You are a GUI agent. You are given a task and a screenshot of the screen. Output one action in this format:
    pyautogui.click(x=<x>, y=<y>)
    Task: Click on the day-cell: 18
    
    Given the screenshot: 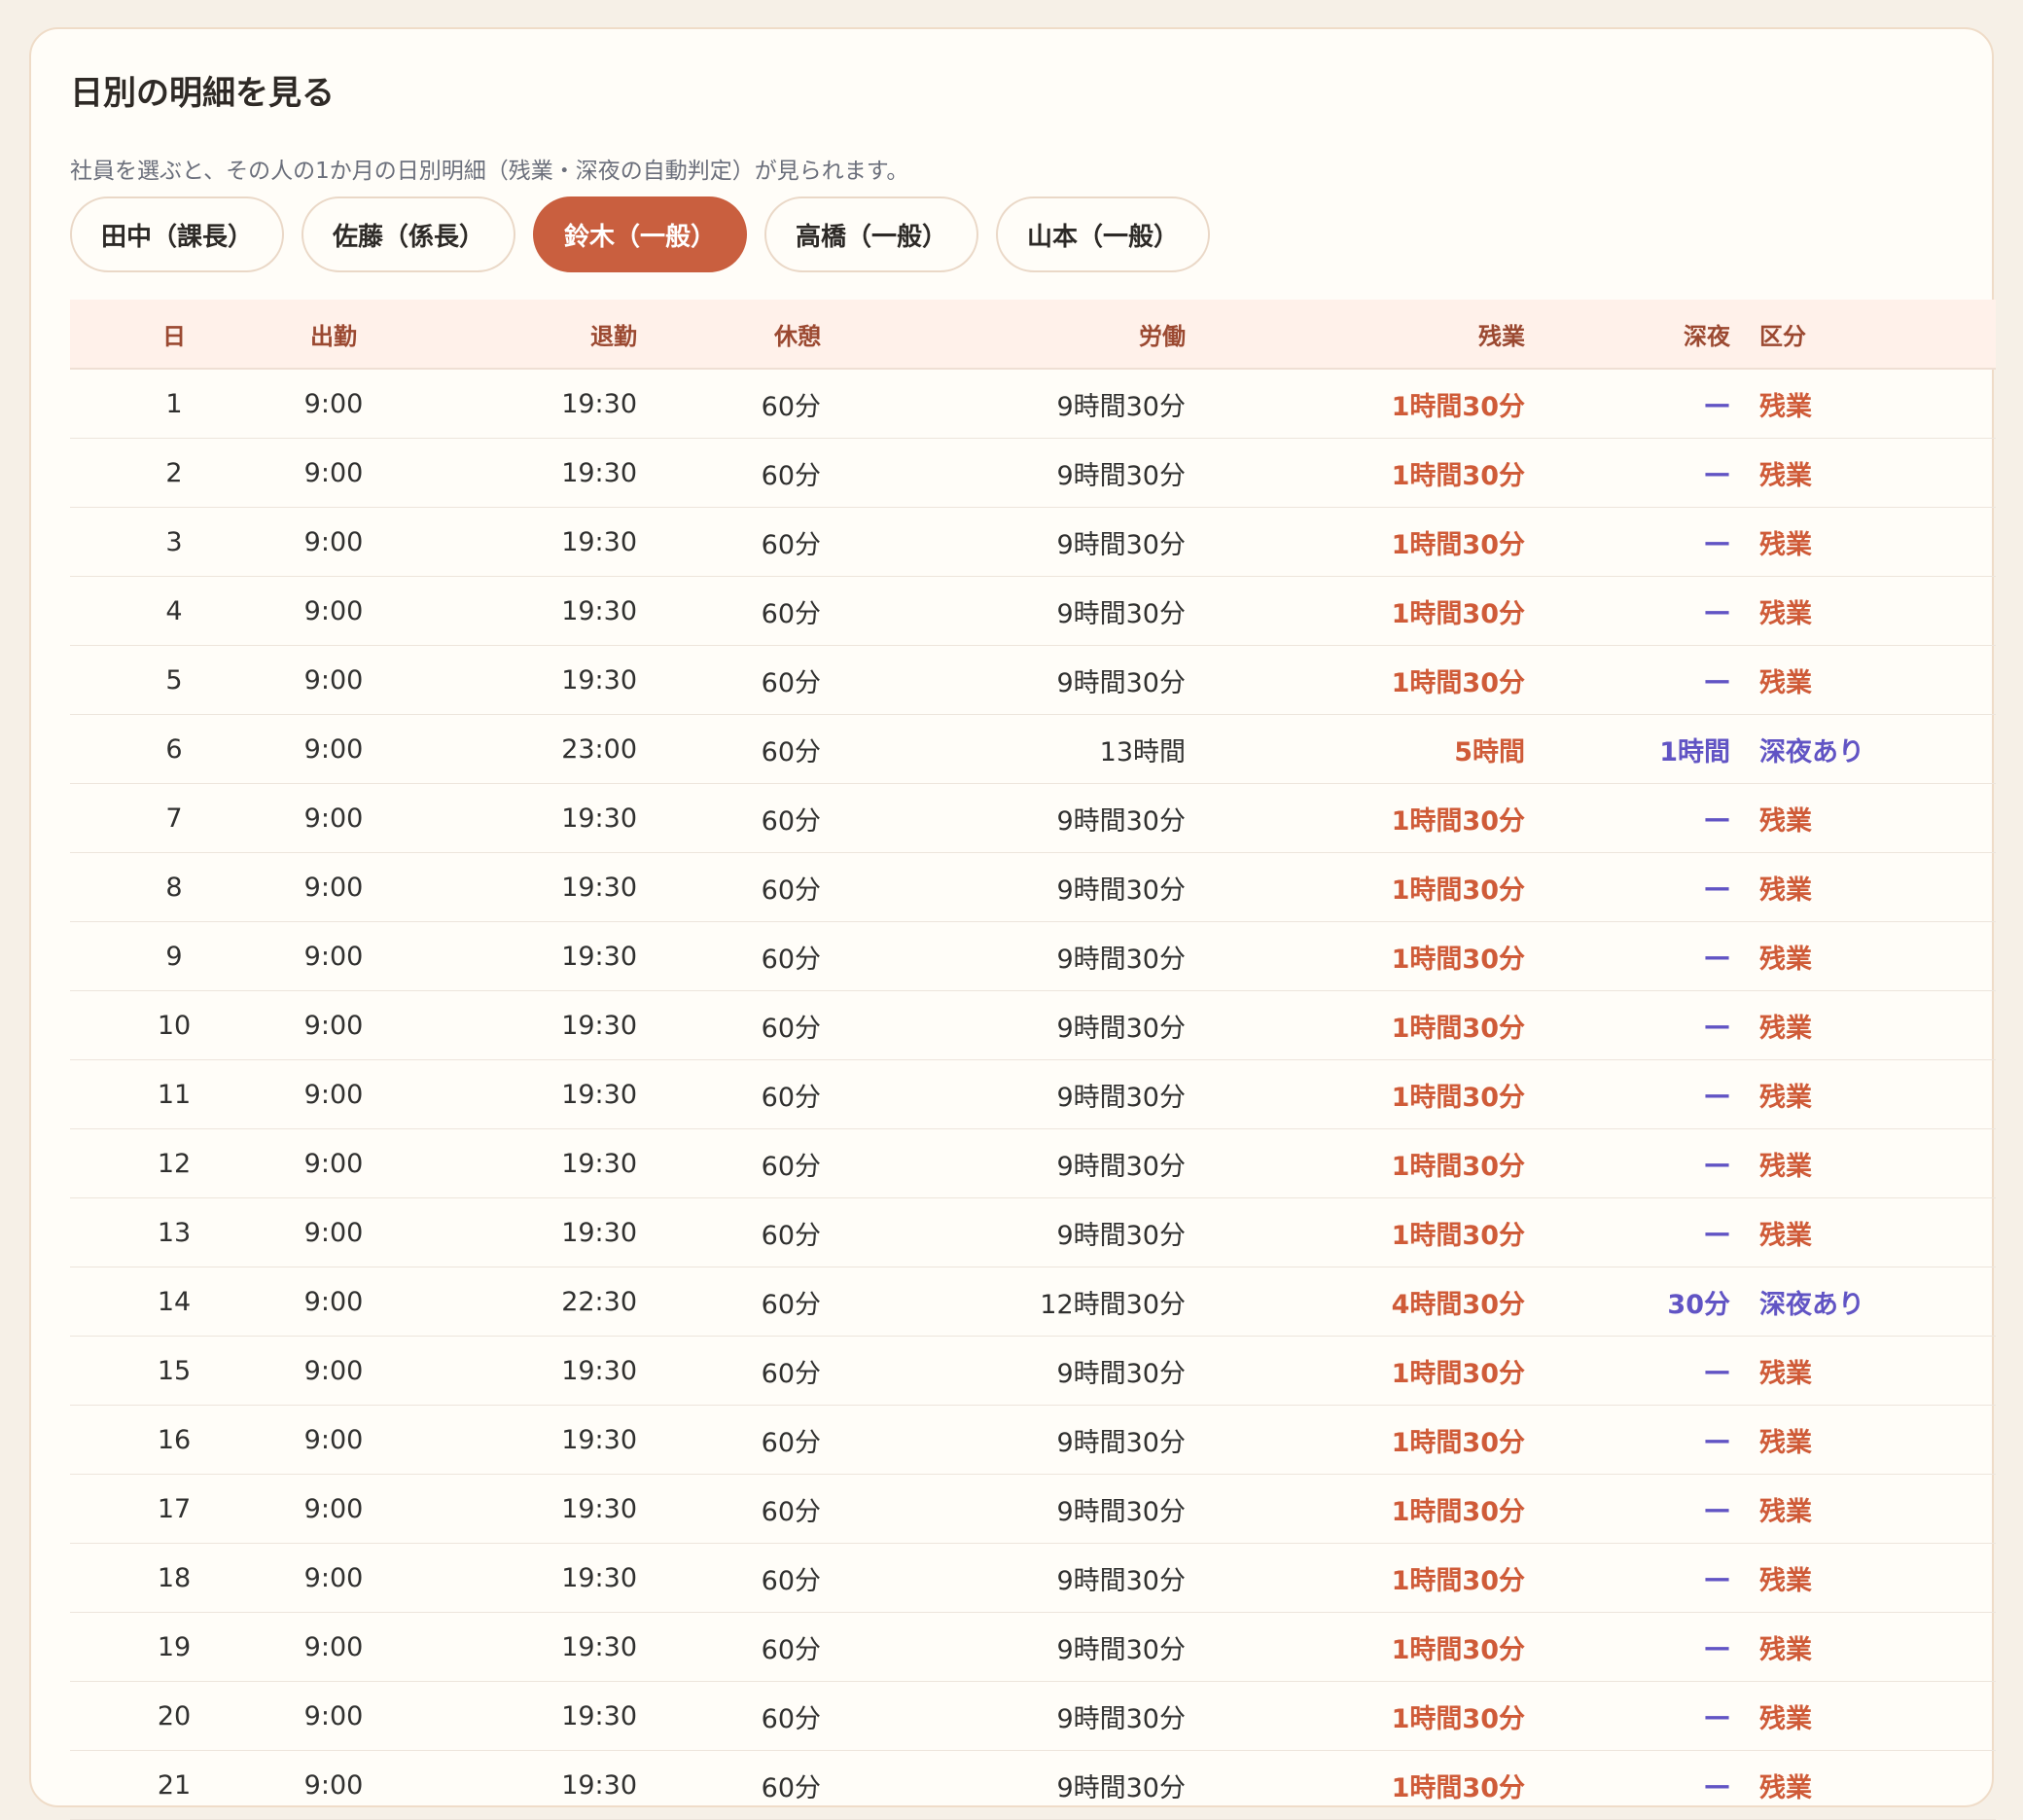 What is the action you would take?
    pyautogui.click(x=174, y=1578)
    